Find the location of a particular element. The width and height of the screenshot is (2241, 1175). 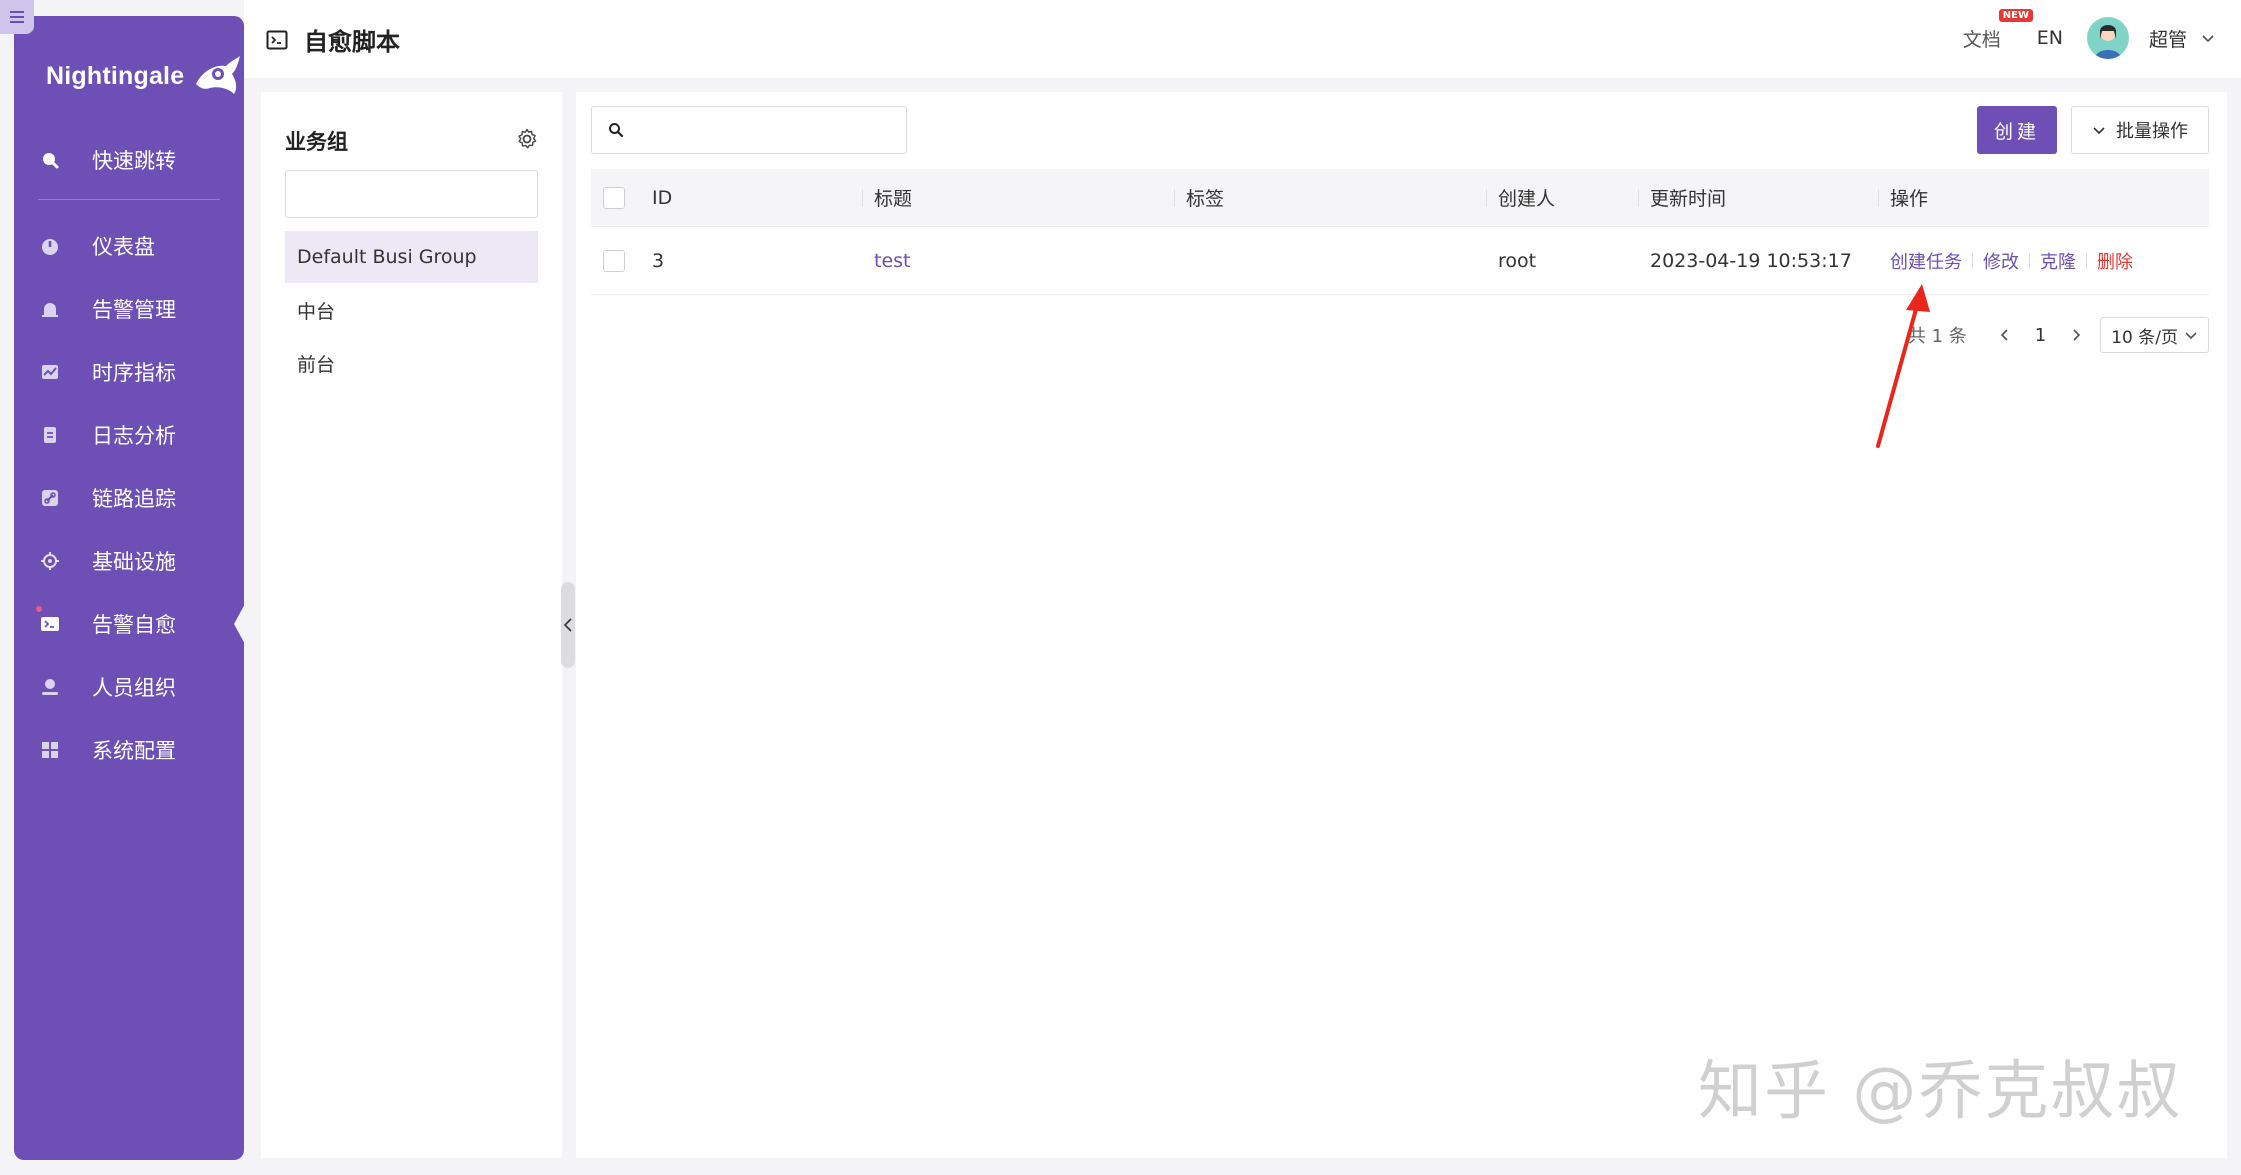

pagination-page: 1 is located at coordinates (2040, 335).